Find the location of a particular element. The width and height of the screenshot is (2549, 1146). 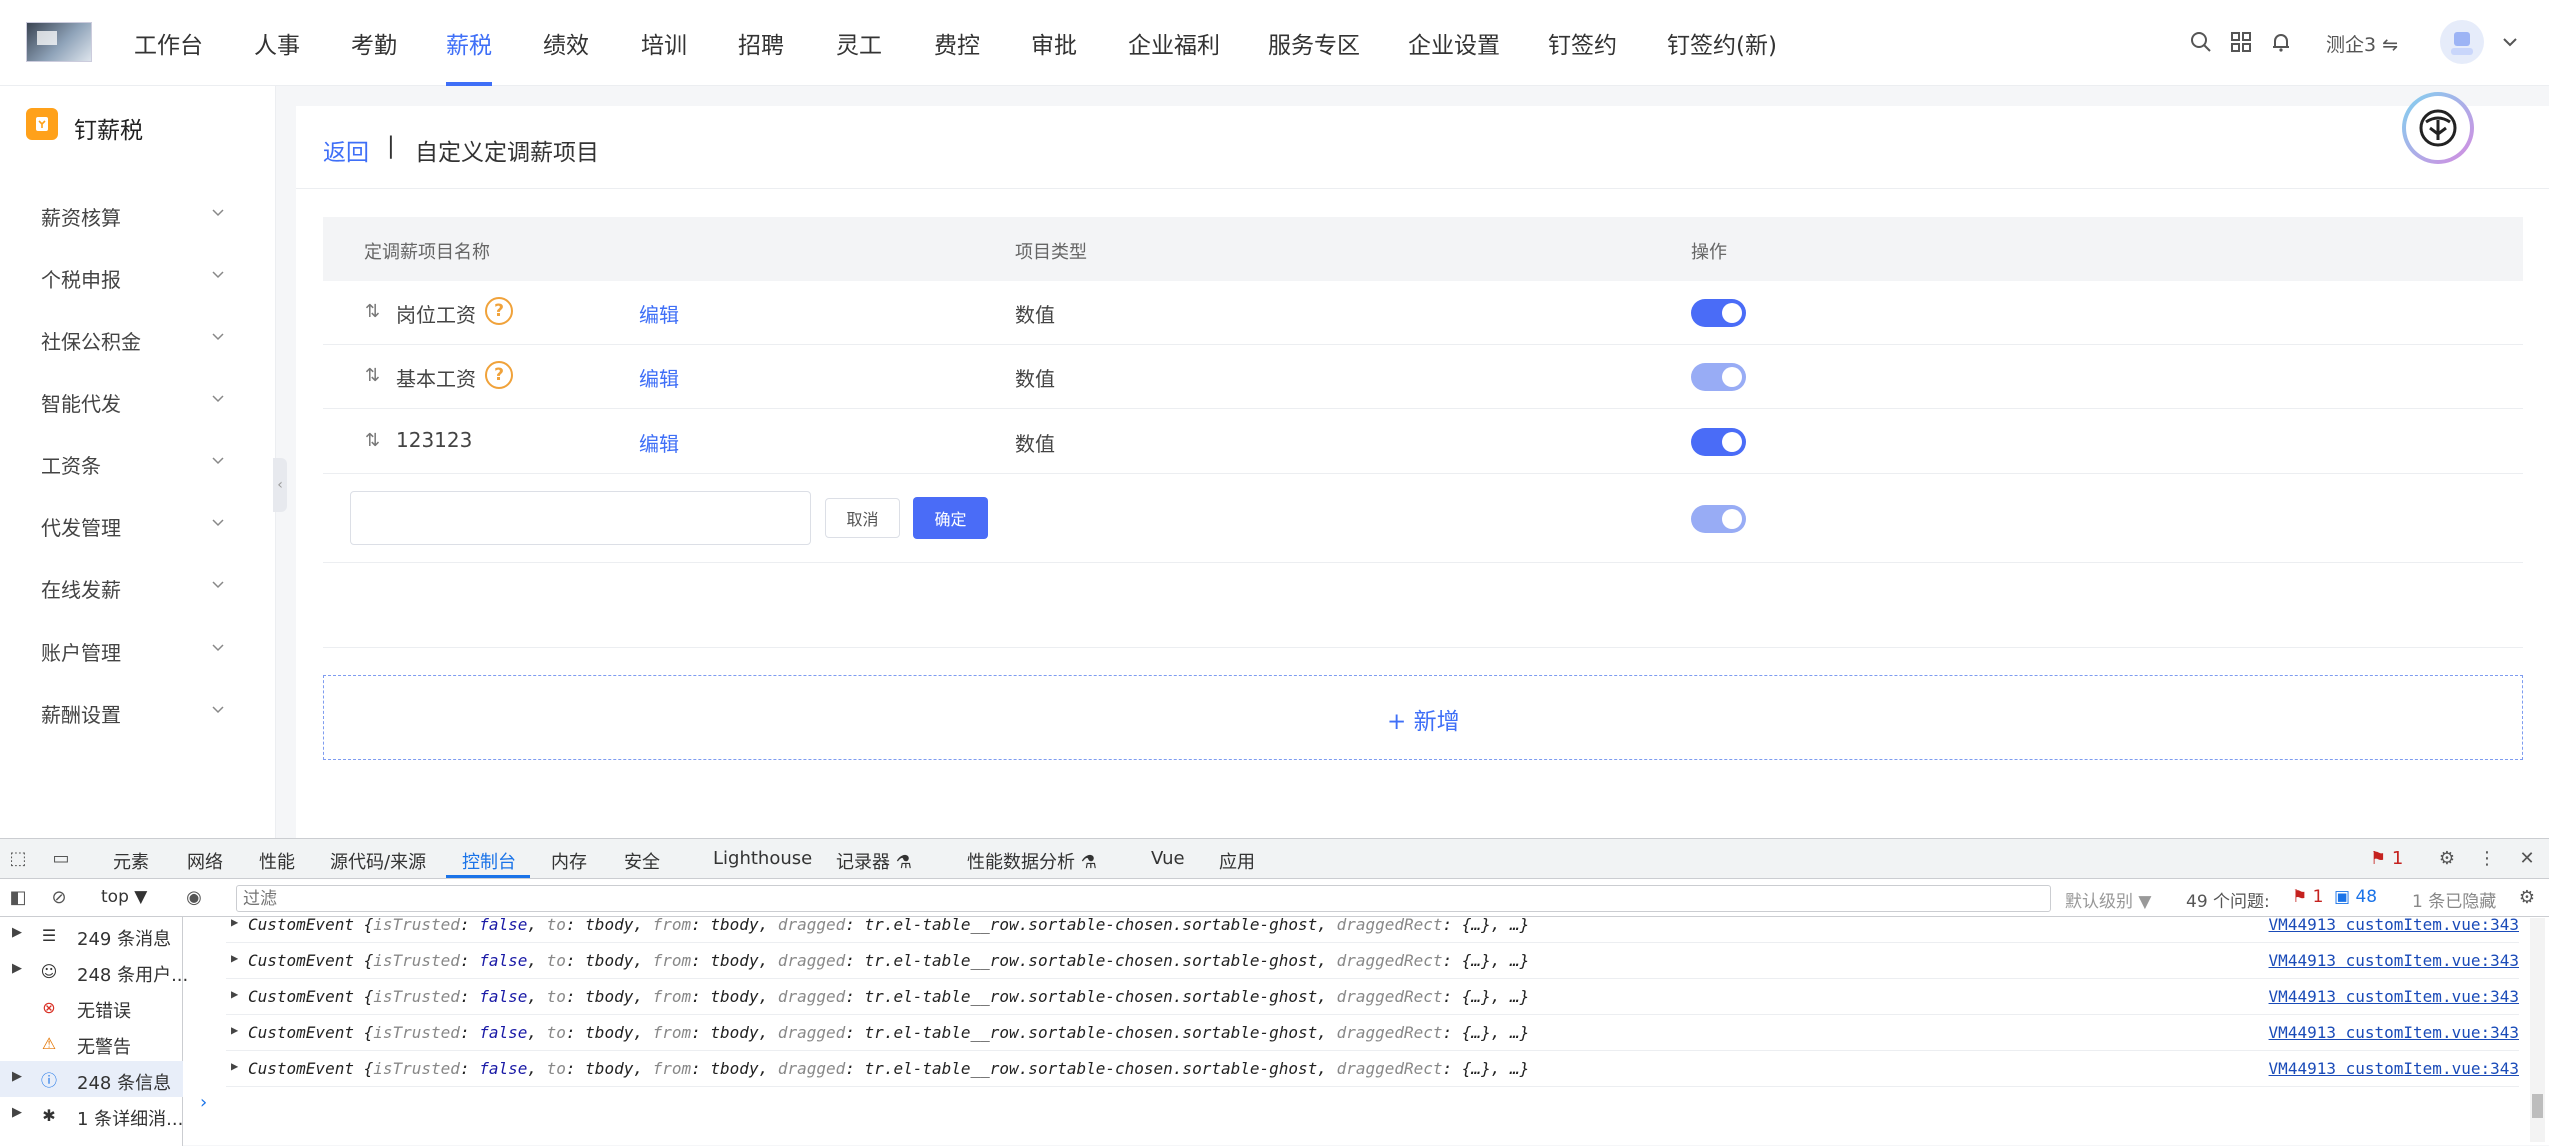

devtools-tab-lighthouse: Lighthouse is located at coordinates (762, 858).